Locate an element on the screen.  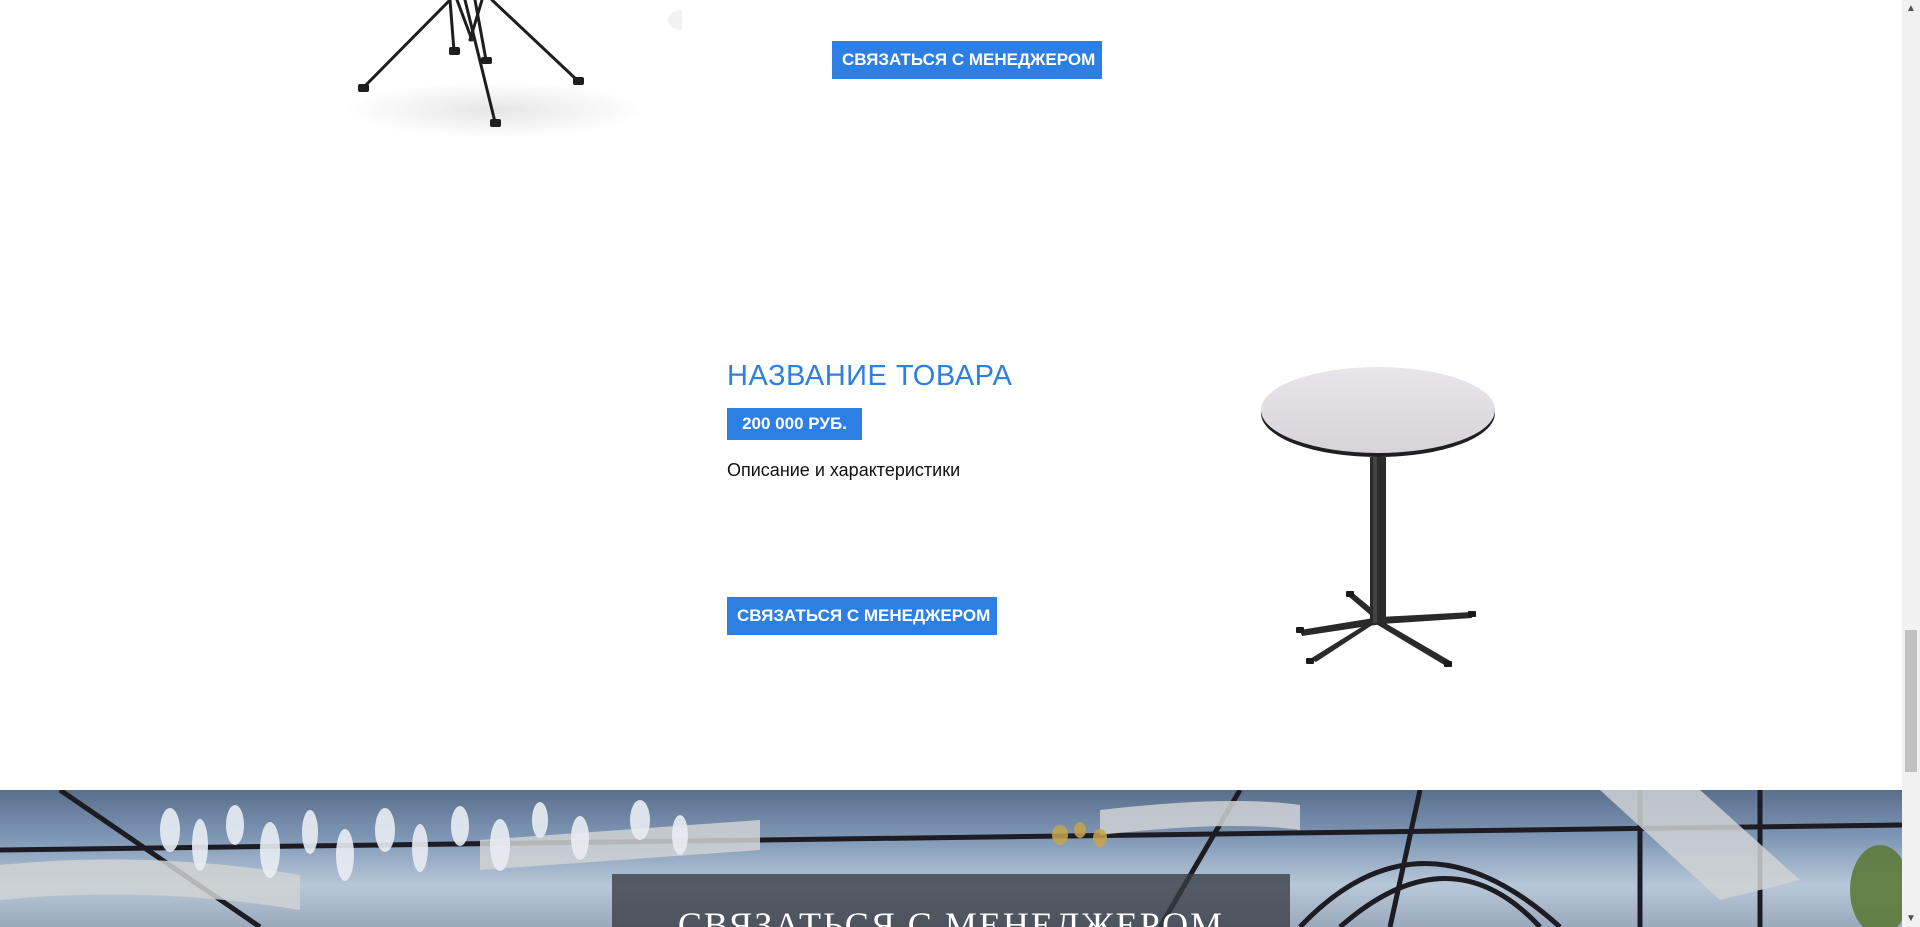
chair-product-image is located at coordinates (491, 70).